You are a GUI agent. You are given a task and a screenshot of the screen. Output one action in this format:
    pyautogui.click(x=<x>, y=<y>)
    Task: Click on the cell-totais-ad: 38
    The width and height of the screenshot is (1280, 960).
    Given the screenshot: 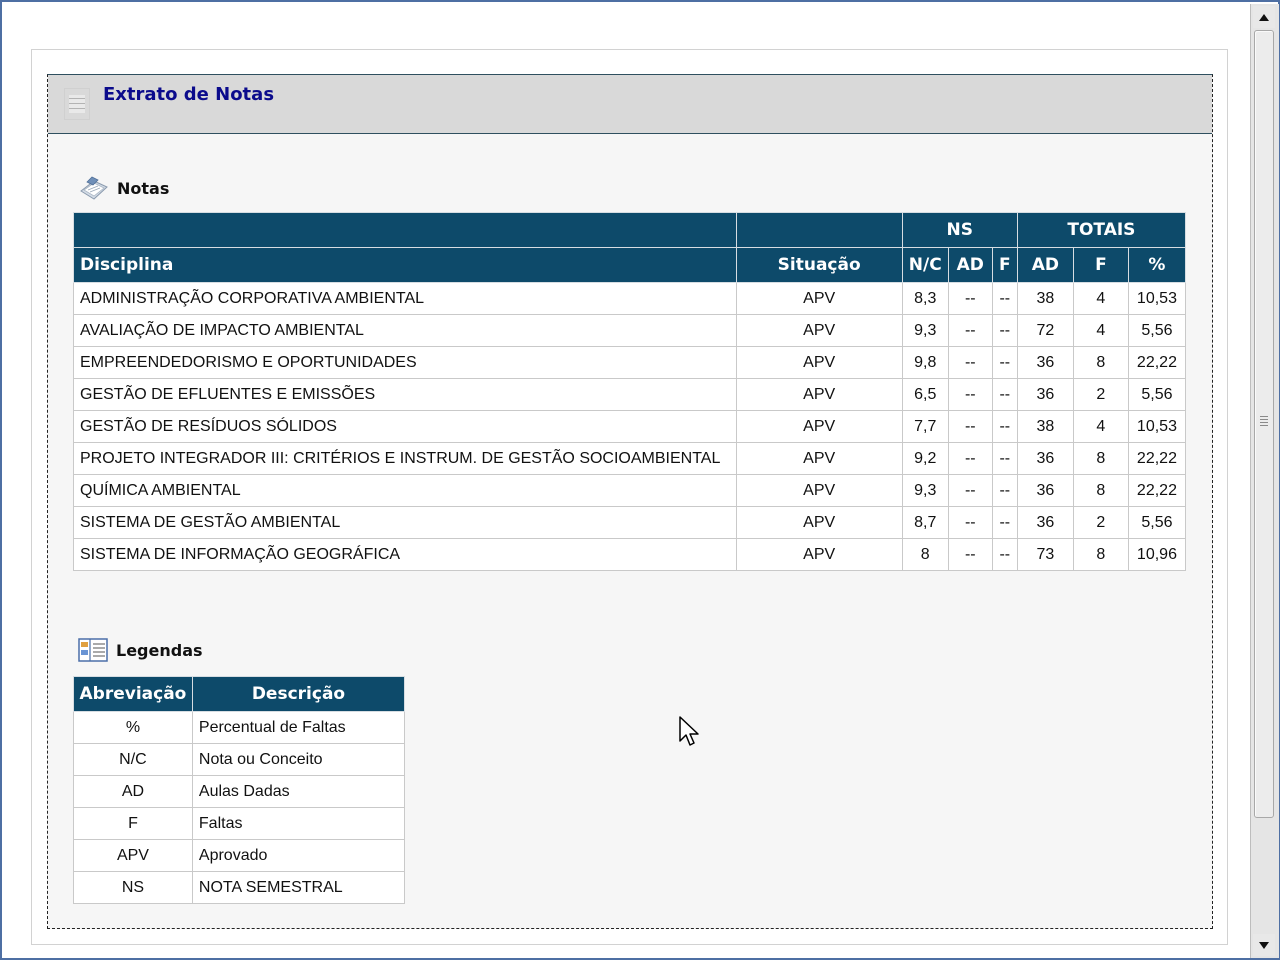 What is the action you would take?
    pyautogui.click(x=1045, y=426)
    